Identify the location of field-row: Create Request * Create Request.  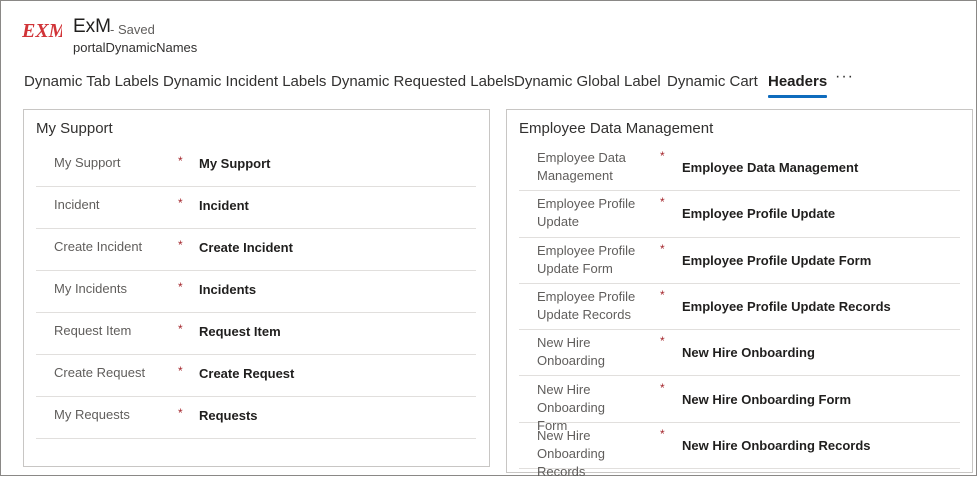
(256, 376).